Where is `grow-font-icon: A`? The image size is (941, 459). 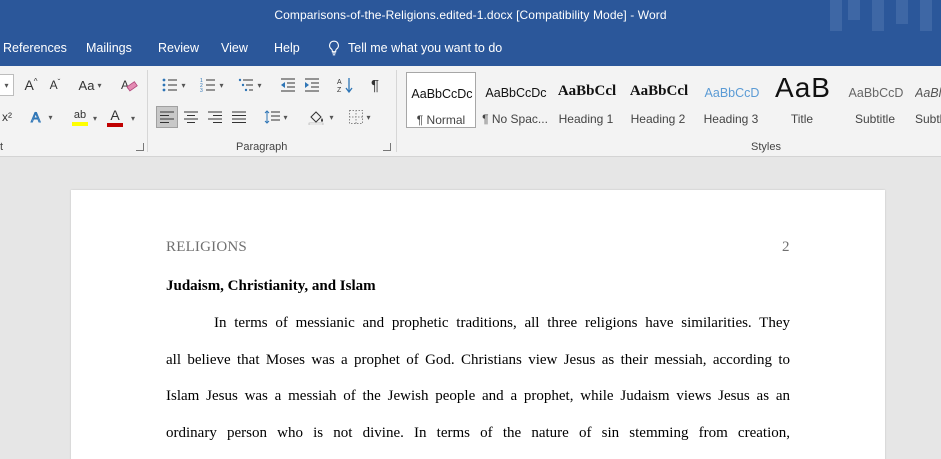 grow-font-icon: A is located at coordinates (29, 85).